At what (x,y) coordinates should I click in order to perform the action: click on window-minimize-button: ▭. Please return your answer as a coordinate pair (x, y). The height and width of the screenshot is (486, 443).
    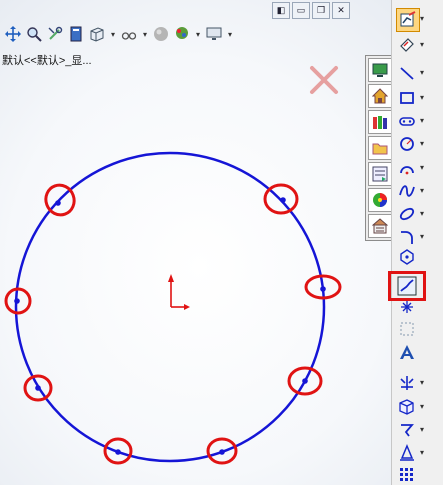
    Looking at the image, I should click on (301, 10).